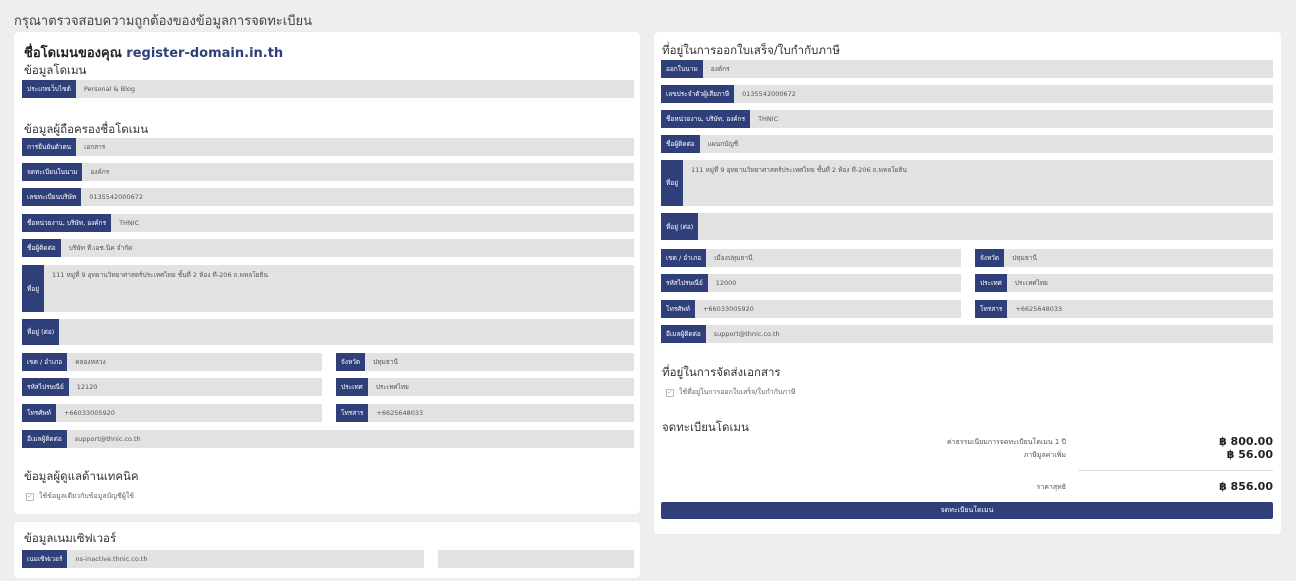 The image size is (1296, 581). Describe the element at coordinates (1175, 470) in the screenshot. I see `total-divider` at that location.